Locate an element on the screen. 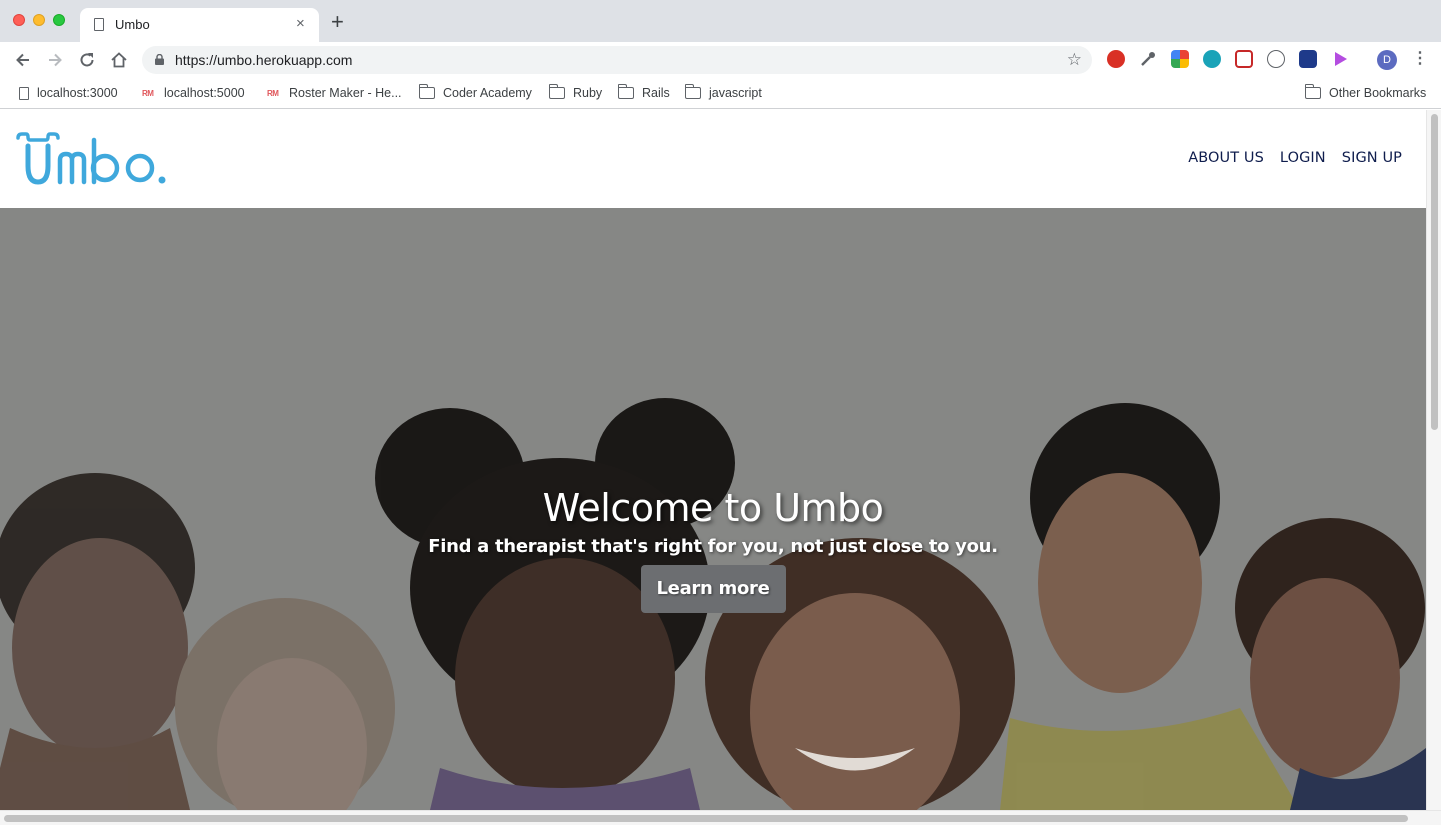  nav-sign-up-link: SIGN UP is located at coordinates (1372, 158).